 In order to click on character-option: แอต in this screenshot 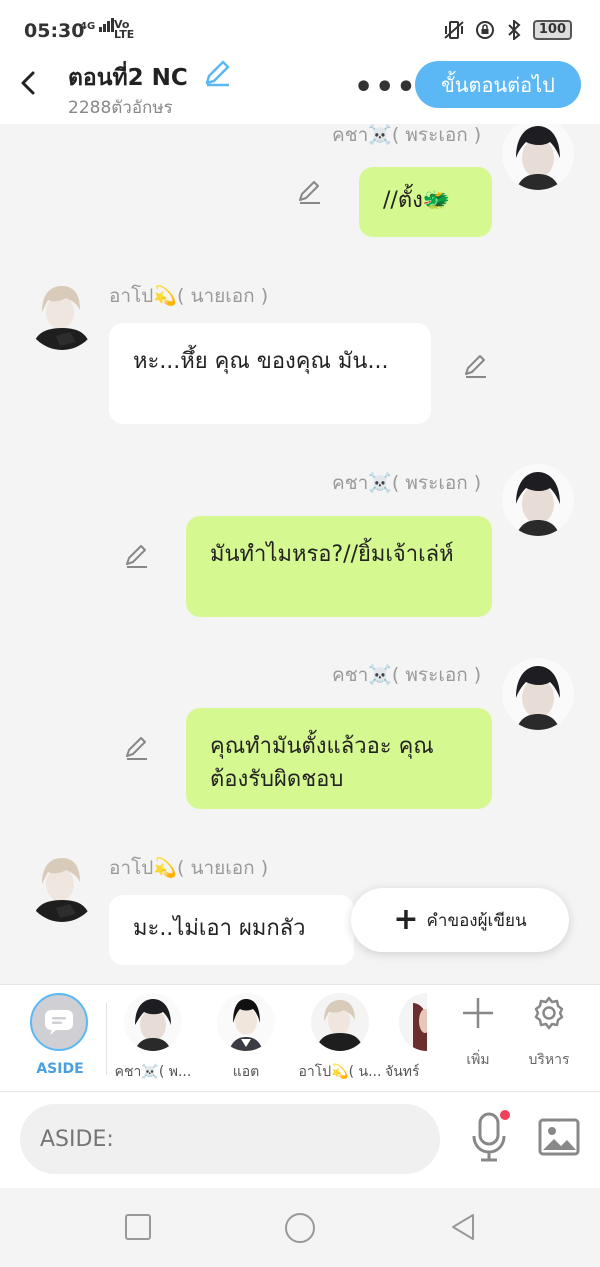, I will do `click(246, 1038)`.